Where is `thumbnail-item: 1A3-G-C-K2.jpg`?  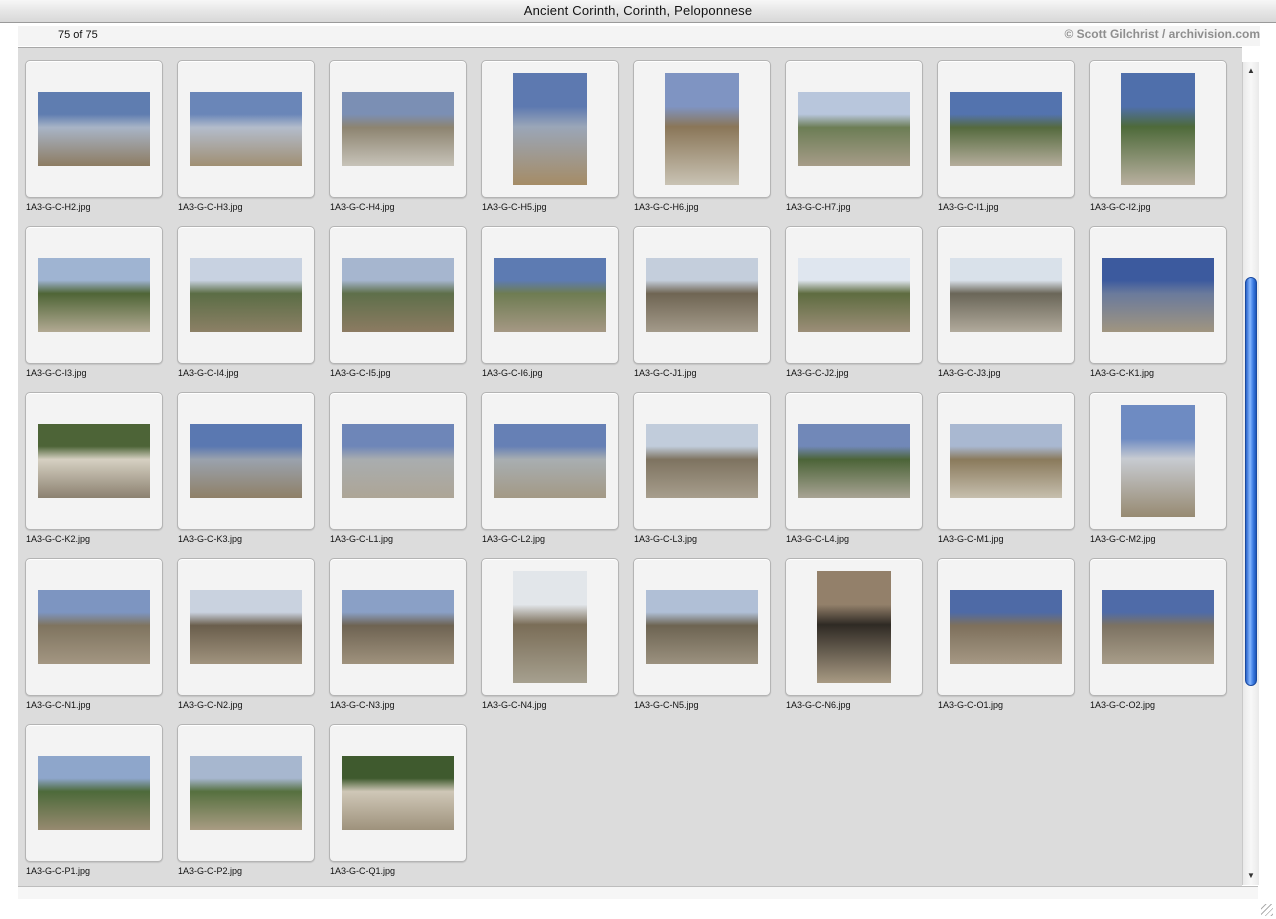 thumbnail-item: 1A3-G-C-K2.jpg is located at coordinates (94, 475).